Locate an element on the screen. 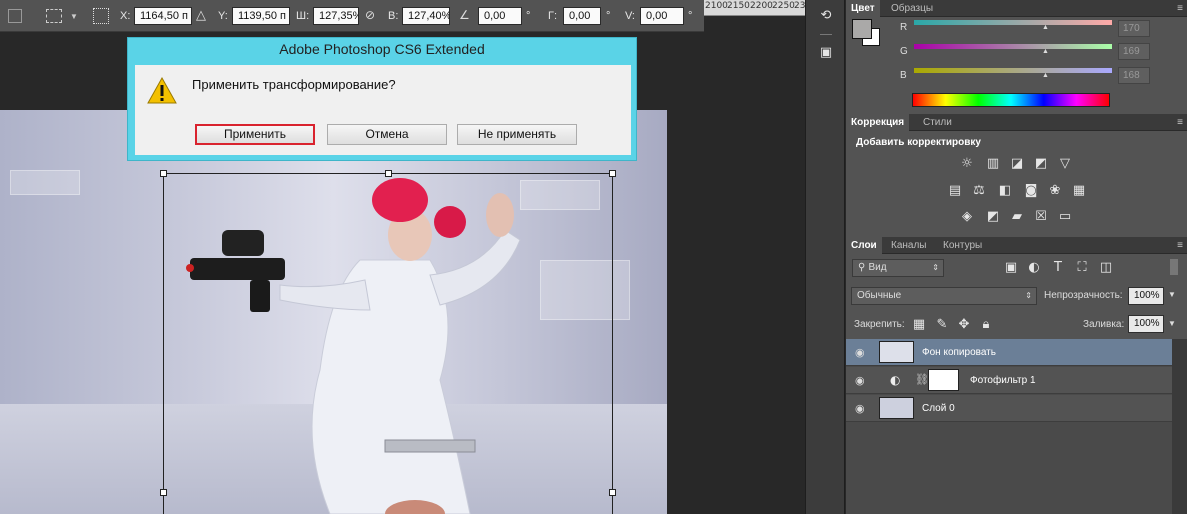  foreground-color-swatch is located at coordinates (862, 29).